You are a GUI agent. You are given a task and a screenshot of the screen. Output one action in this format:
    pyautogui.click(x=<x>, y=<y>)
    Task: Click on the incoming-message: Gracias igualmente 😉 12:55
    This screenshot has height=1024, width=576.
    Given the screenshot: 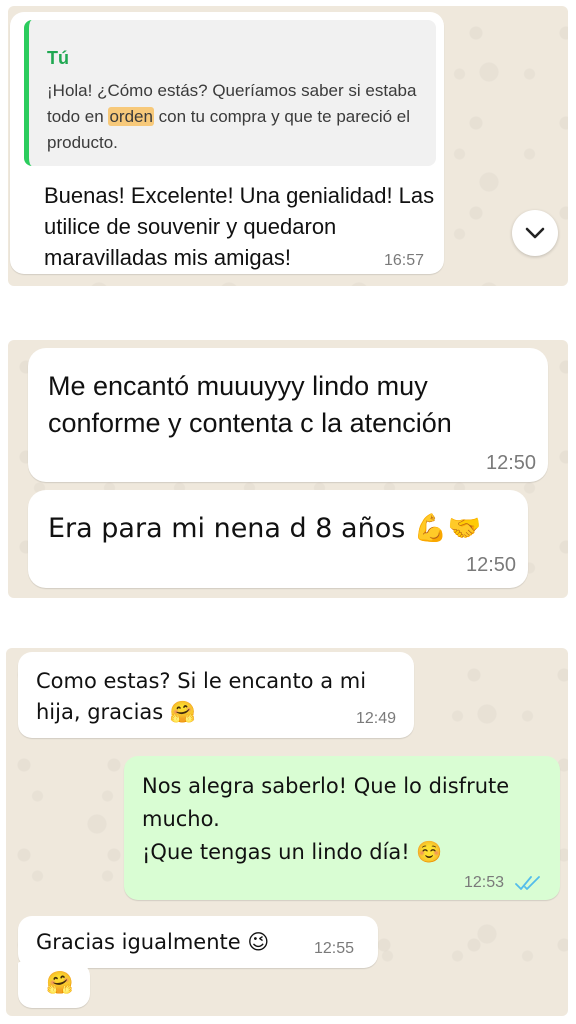 What is the action you would take?
    pyautogui.click(x=198, y=942)
    